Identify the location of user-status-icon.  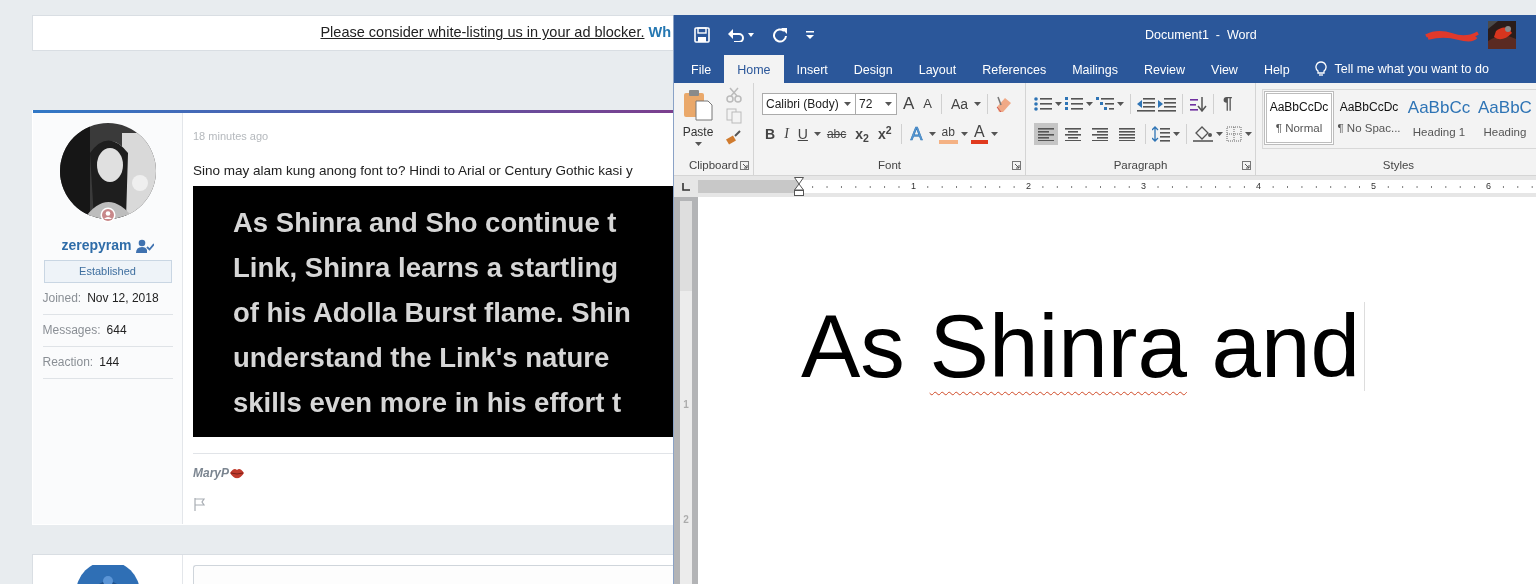
(107, 215).